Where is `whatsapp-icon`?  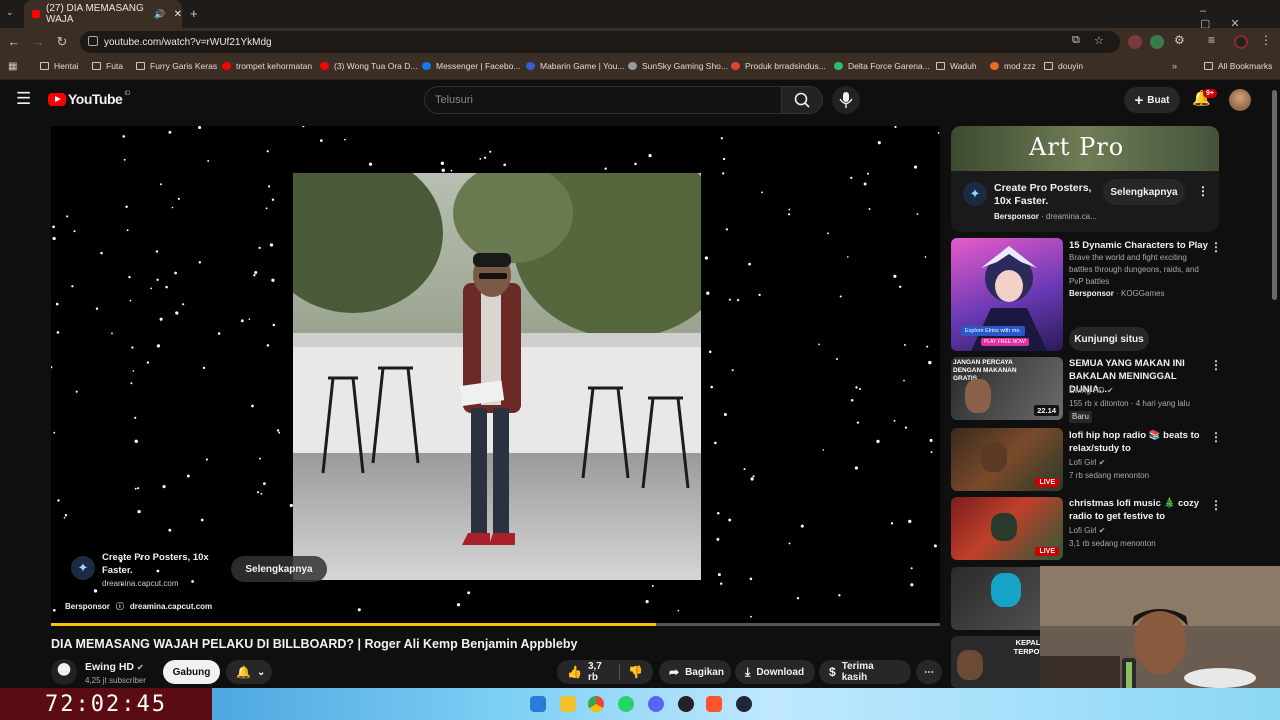
whatsapp-icon is located at coordinates (626, 704).